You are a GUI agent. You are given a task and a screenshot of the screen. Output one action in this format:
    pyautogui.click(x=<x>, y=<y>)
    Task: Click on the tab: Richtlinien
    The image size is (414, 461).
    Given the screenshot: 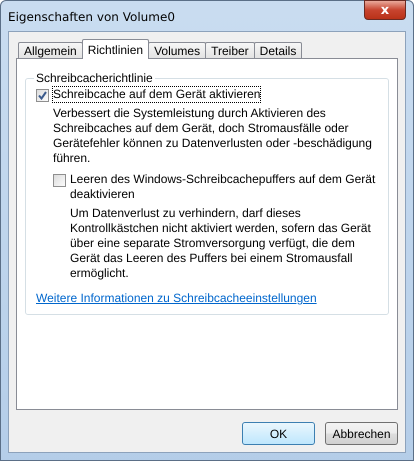 What is the action you would take?
    pyautogui.click(x=116, y=49)
    